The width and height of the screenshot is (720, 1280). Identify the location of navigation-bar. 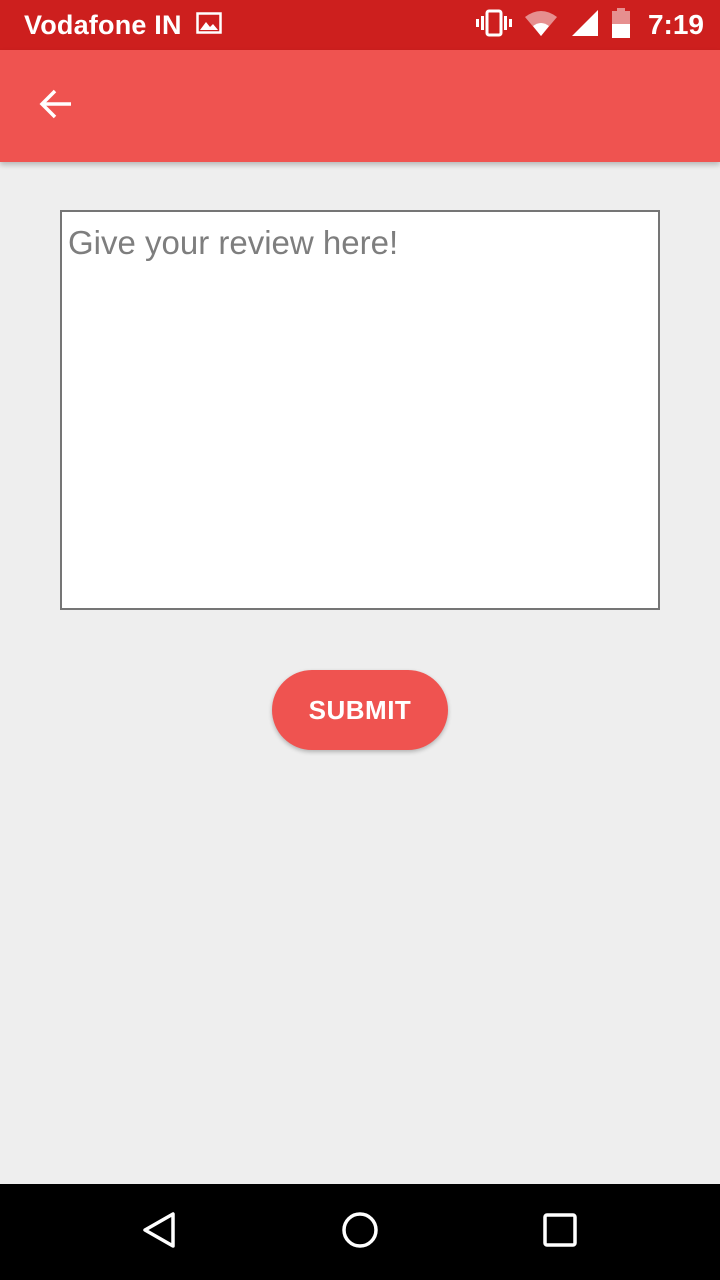
(360, 1232).